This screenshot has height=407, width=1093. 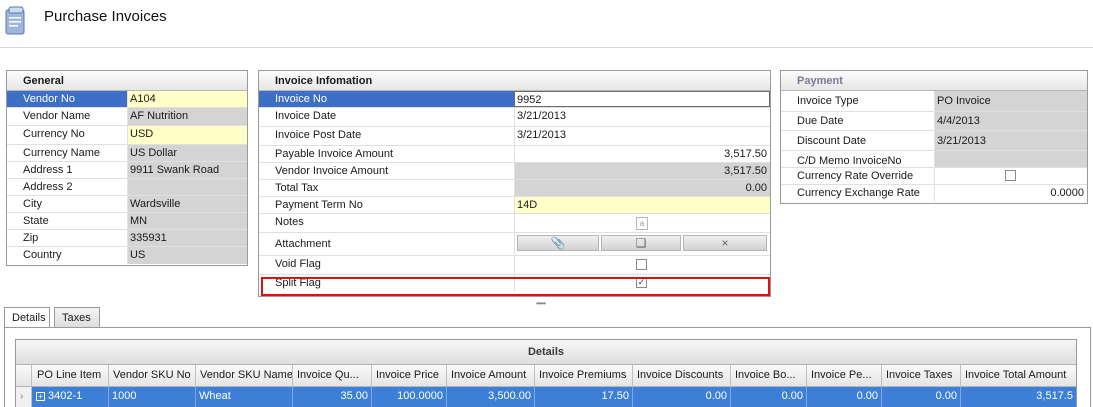 I want to click on delete-icon: ×, so click(x=725, y=243).